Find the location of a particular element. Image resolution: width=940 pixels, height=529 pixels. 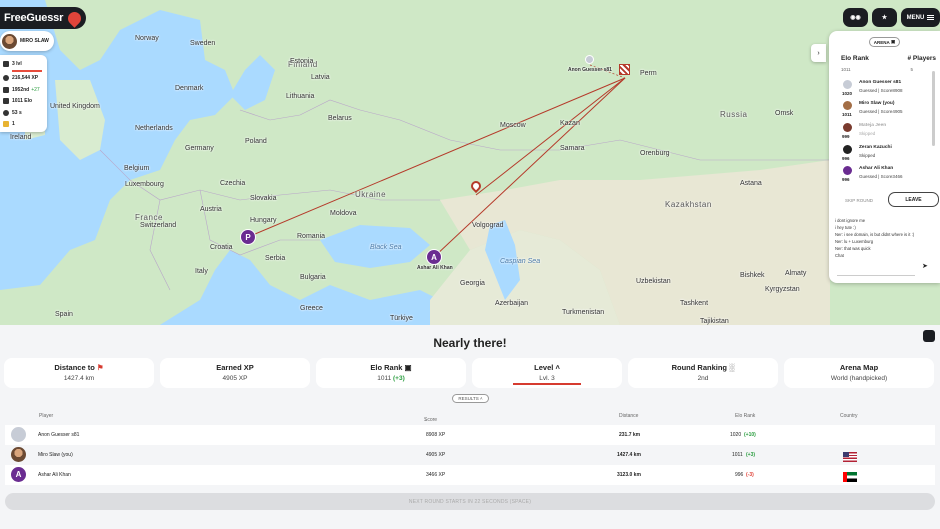

guess-label: Anon Guesser s81 is located at coordinates (590, 70).